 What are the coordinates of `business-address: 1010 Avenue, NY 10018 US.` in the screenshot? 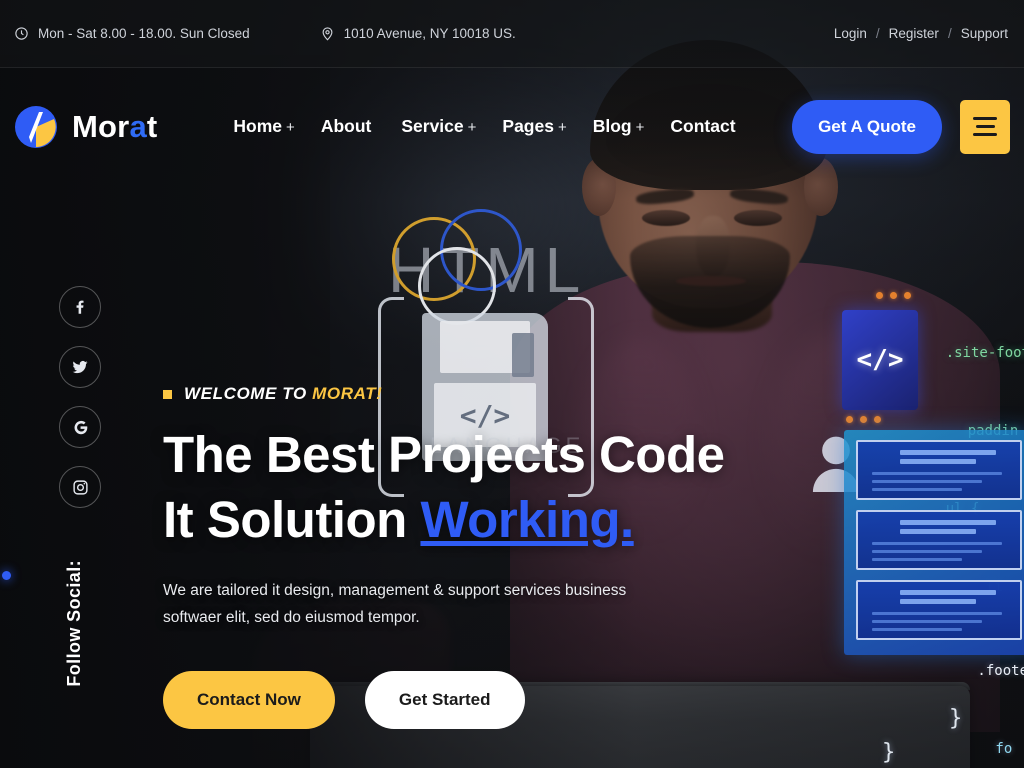 It's located at (418, 33).